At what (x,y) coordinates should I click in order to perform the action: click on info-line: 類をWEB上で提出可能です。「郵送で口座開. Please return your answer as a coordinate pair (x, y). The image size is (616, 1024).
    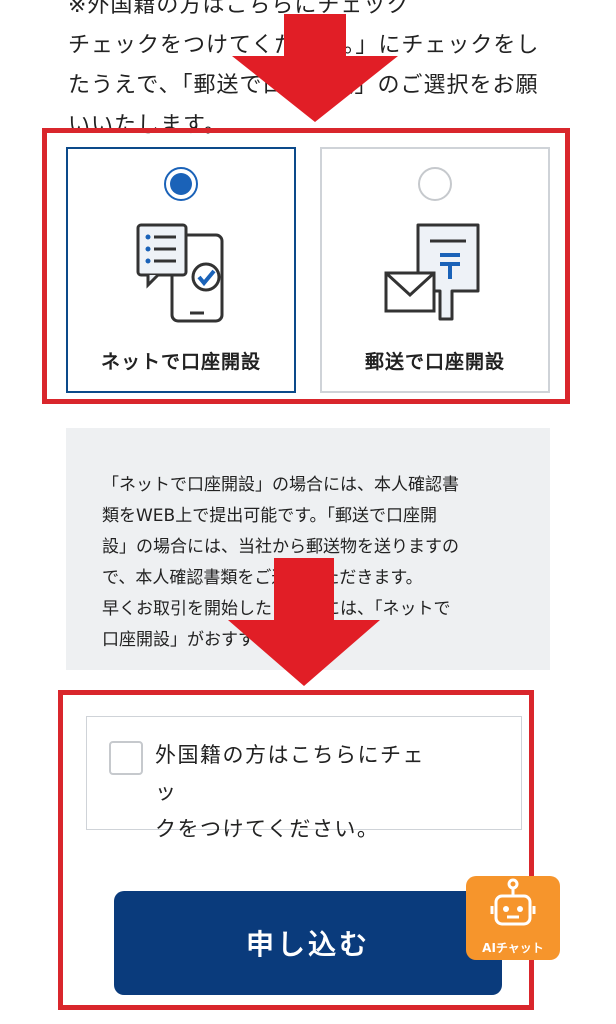
    Looking at the image, I should click on (270, 516).